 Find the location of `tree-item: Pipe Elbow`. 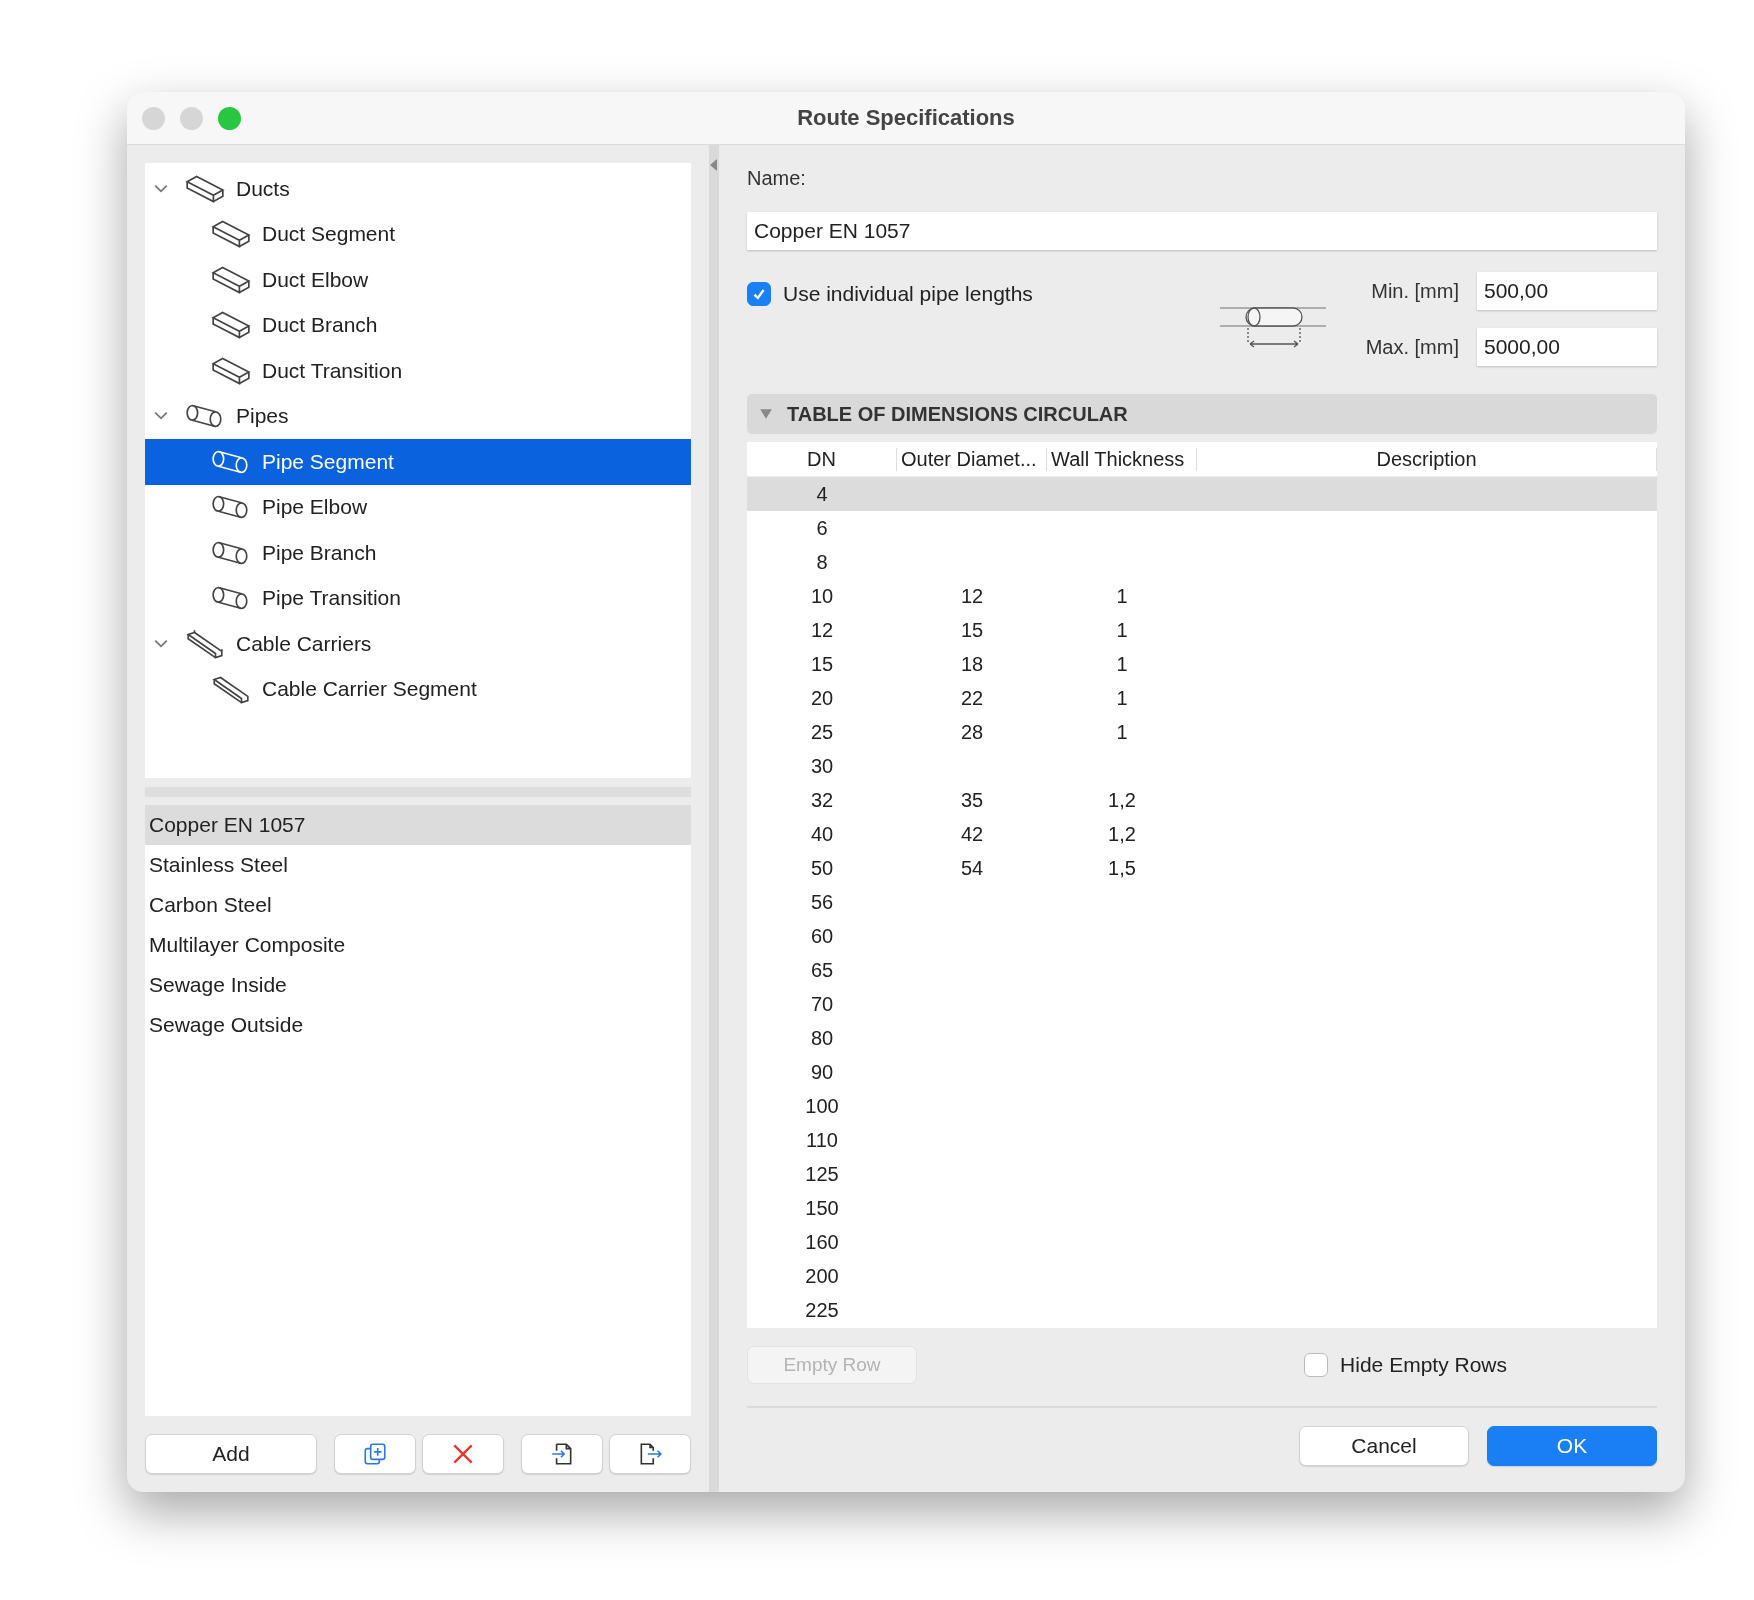

tree-item: Pipe Elbow is located at coordinates (418, 507).